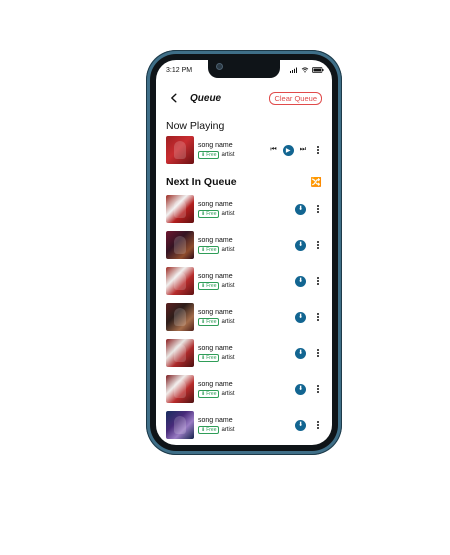 The image size is (450, 555). I want to click on signal-icon, so click(293, 70).